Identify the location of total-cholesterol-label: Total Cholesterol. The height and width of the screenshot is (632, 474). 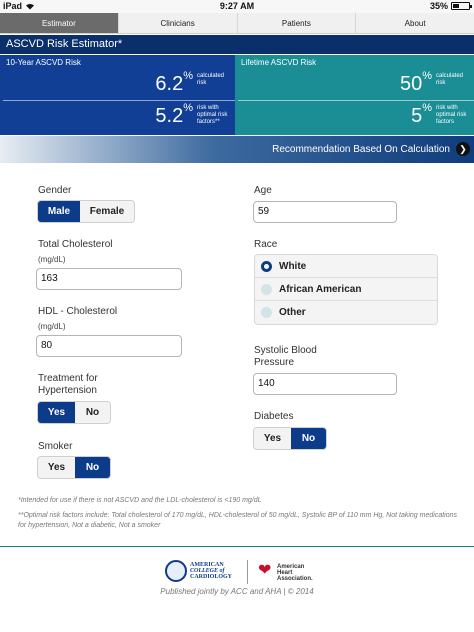
(75, 244).